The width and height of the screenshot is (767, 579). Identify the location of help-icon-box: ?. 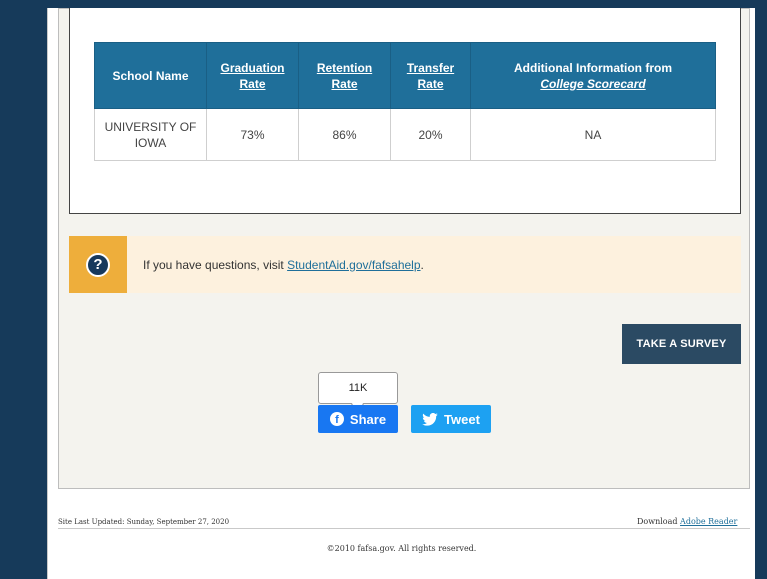
(98, 264).